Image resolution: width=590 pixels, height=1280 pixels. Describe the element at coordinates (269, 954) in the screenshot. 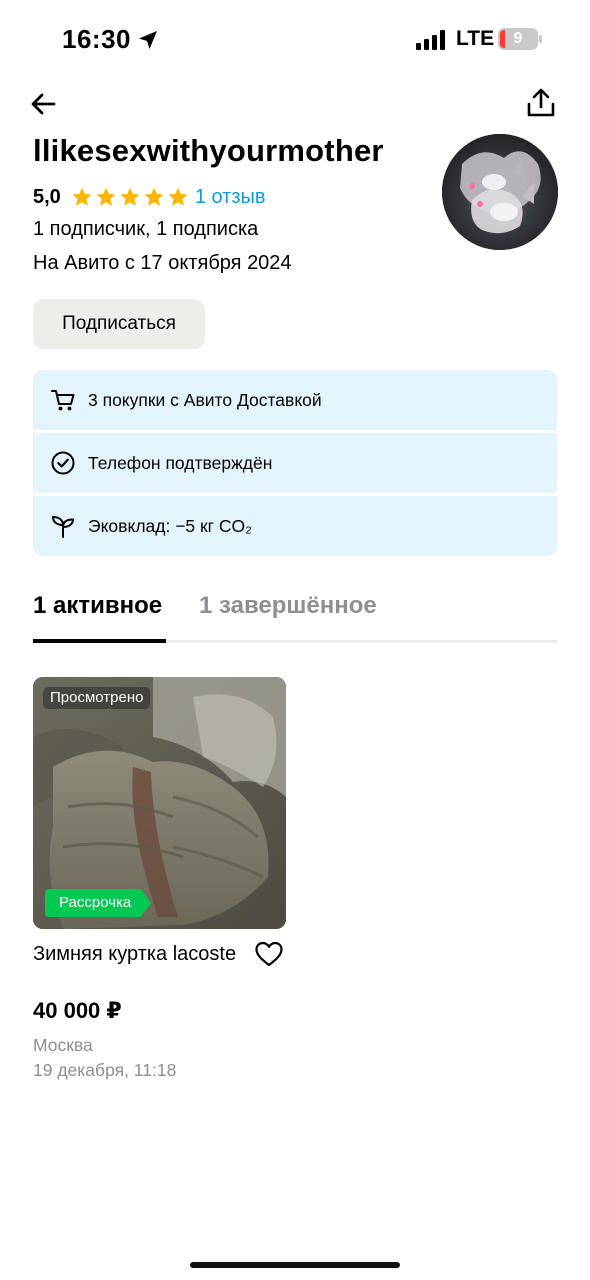

I see `heart-icon` at that location.